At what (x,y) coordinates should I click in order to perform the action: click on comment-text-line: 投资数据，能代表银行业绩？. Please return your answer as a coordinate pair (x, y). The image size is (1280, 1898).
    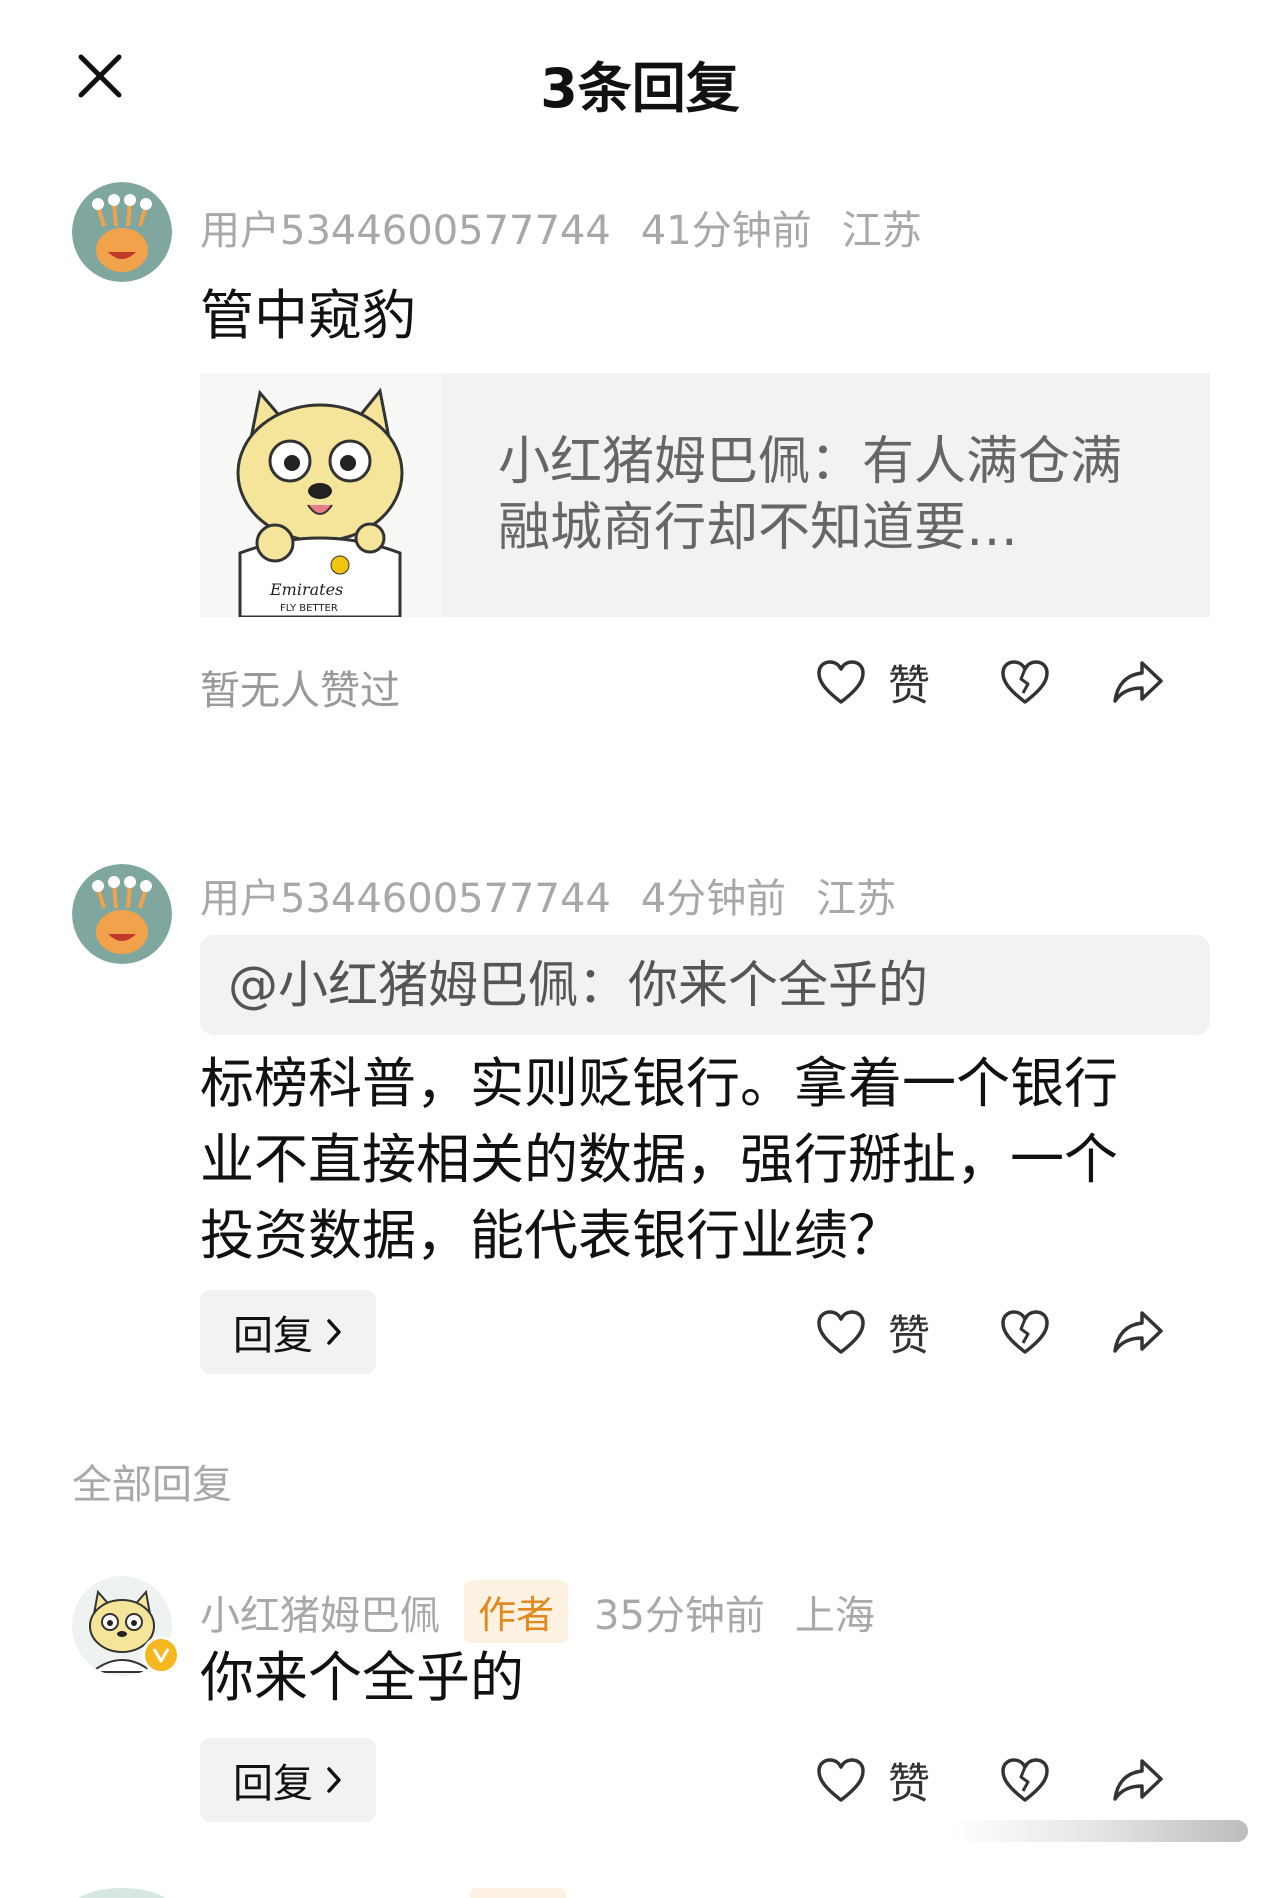
    Looking at the image, I should click on (551, 1235).